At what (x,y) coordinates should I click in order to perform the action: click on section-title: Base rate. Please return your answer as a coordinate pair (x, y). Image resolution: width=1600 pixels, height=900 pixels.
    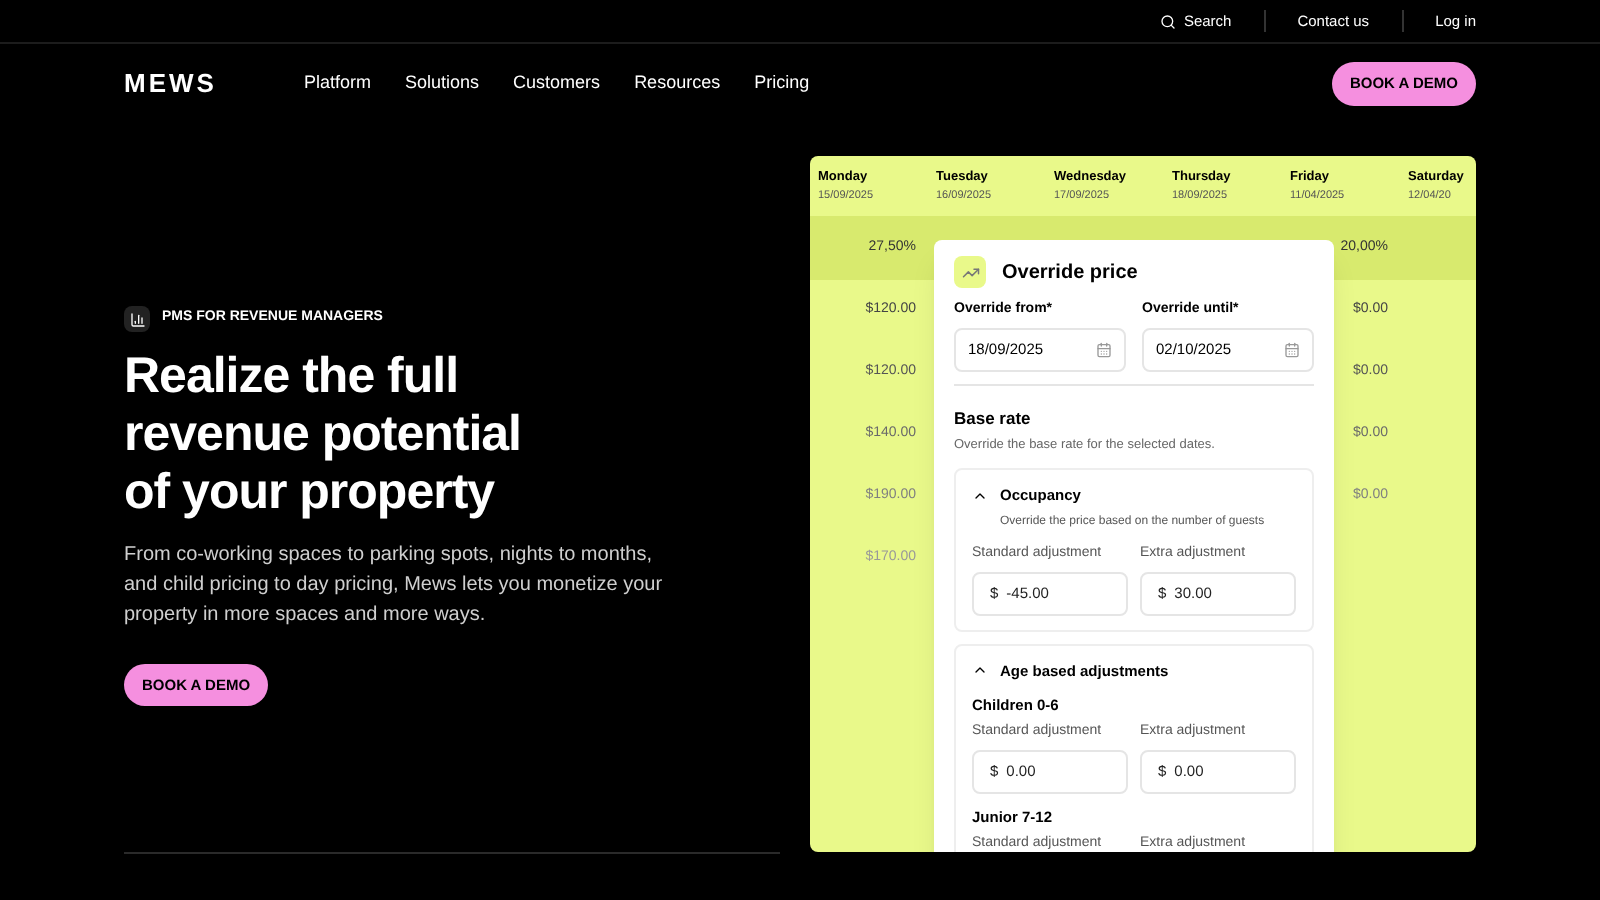
    Looking at the image, I should click on (993, 418).